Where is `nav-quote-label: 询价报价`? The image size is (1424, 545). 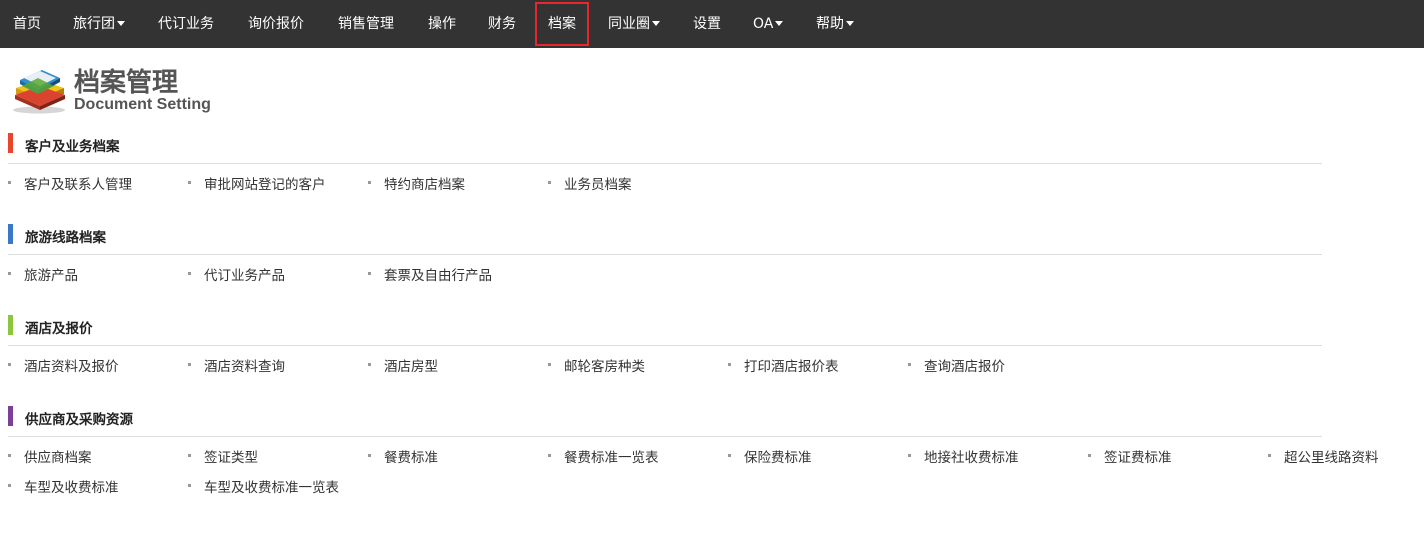 nav-quote-label: 询价报价 is located at coordinates (276, 24).